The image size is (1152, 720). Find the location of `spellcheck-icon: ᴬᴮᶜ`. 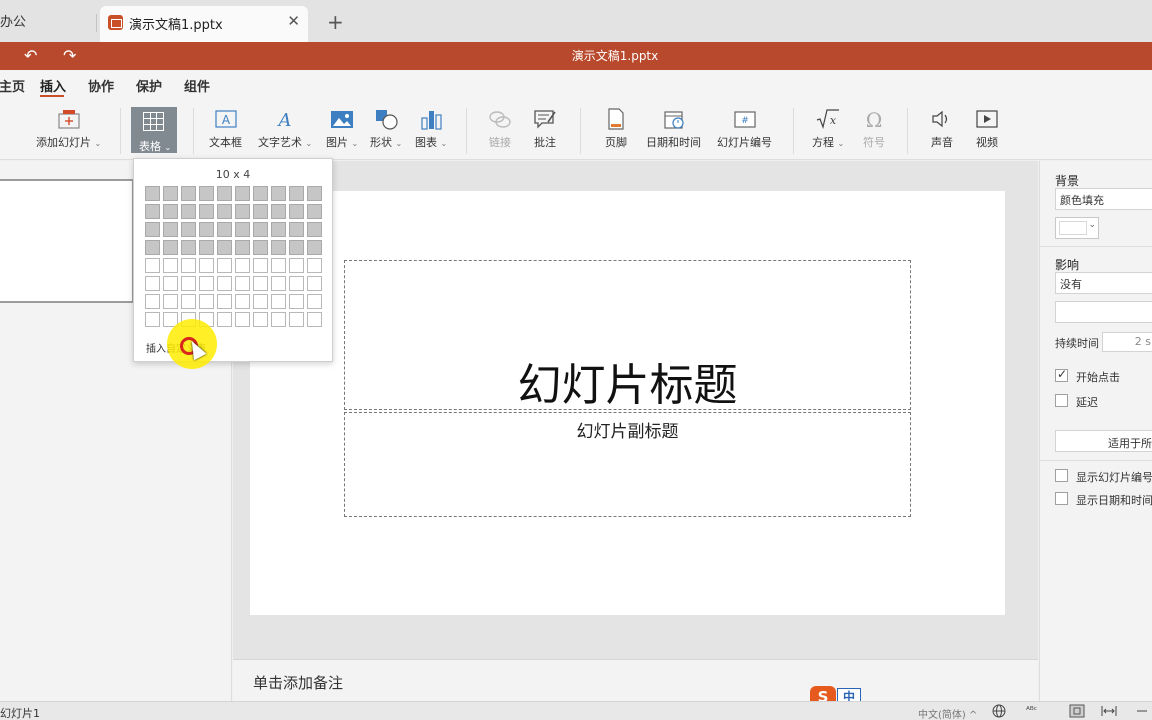

spellcheck-icon: ᴬᴮᶜ is located at coordinates (1031, 711).